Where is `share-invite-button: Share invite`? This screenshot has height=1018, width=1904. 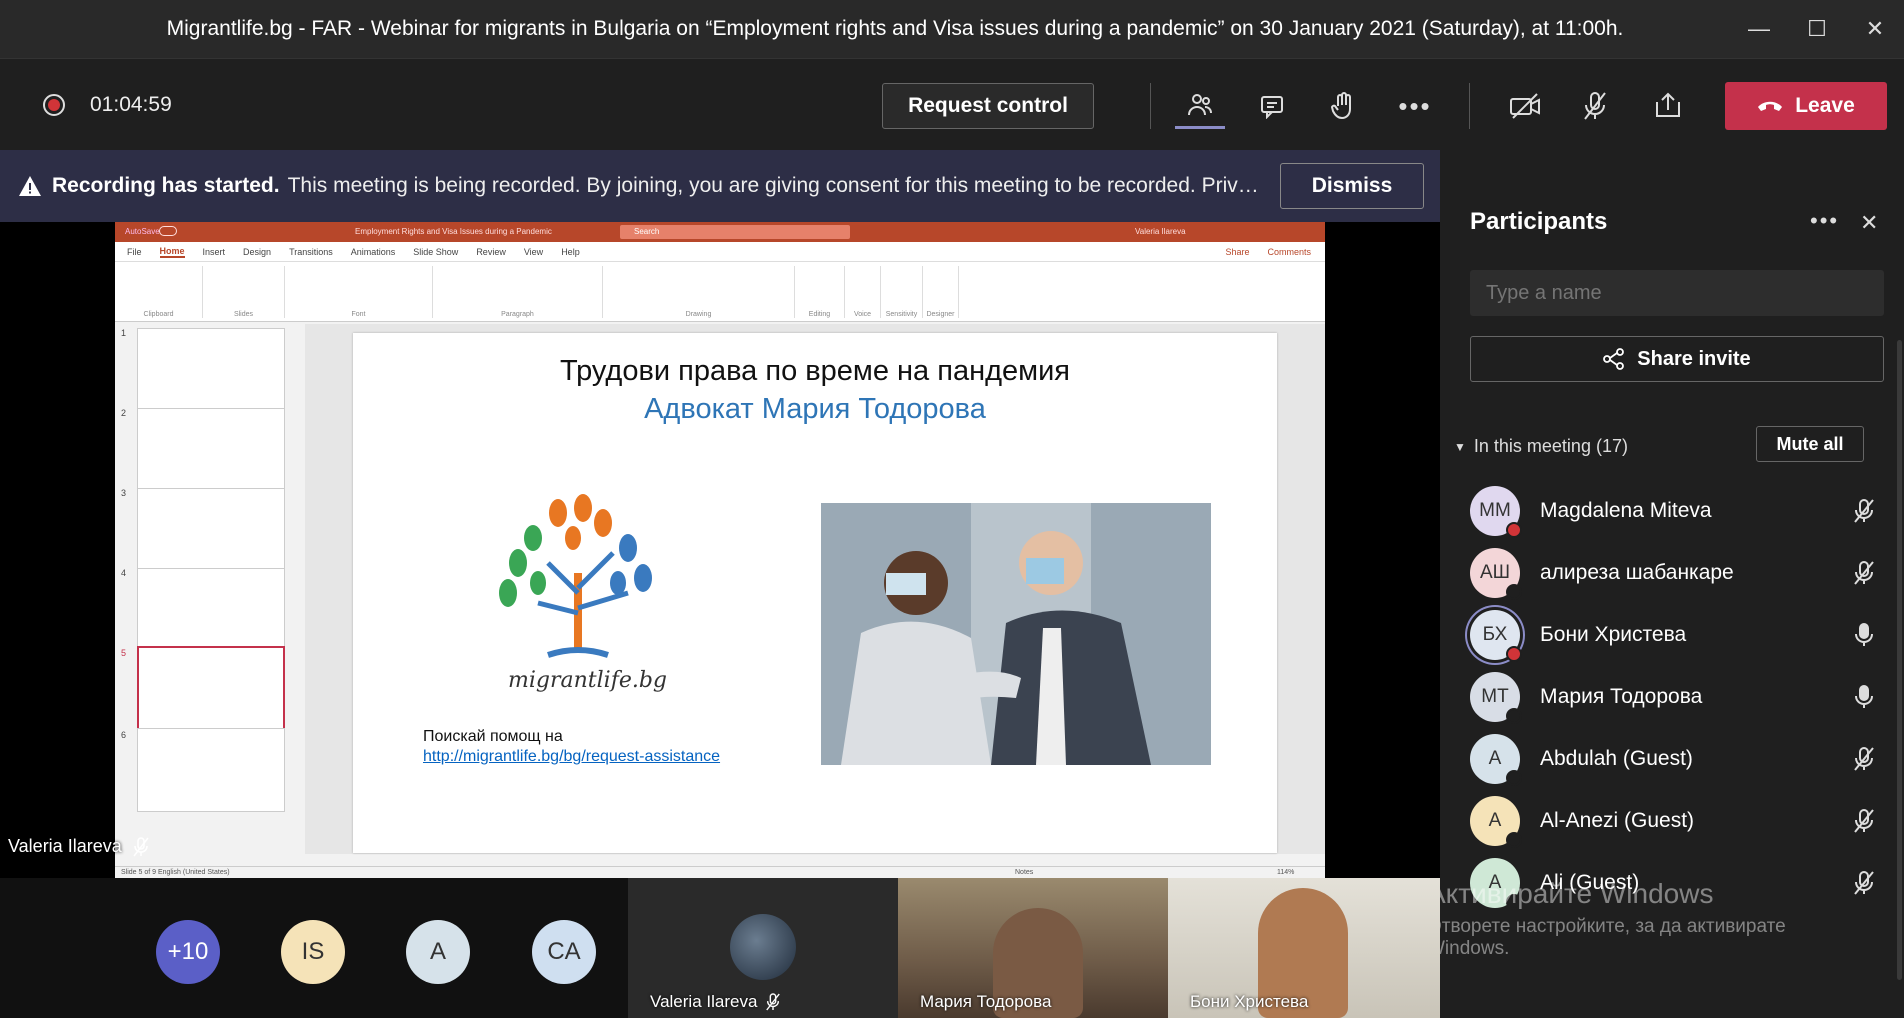 share-invite-button: Share invite is located at coordinates (1677, 359).